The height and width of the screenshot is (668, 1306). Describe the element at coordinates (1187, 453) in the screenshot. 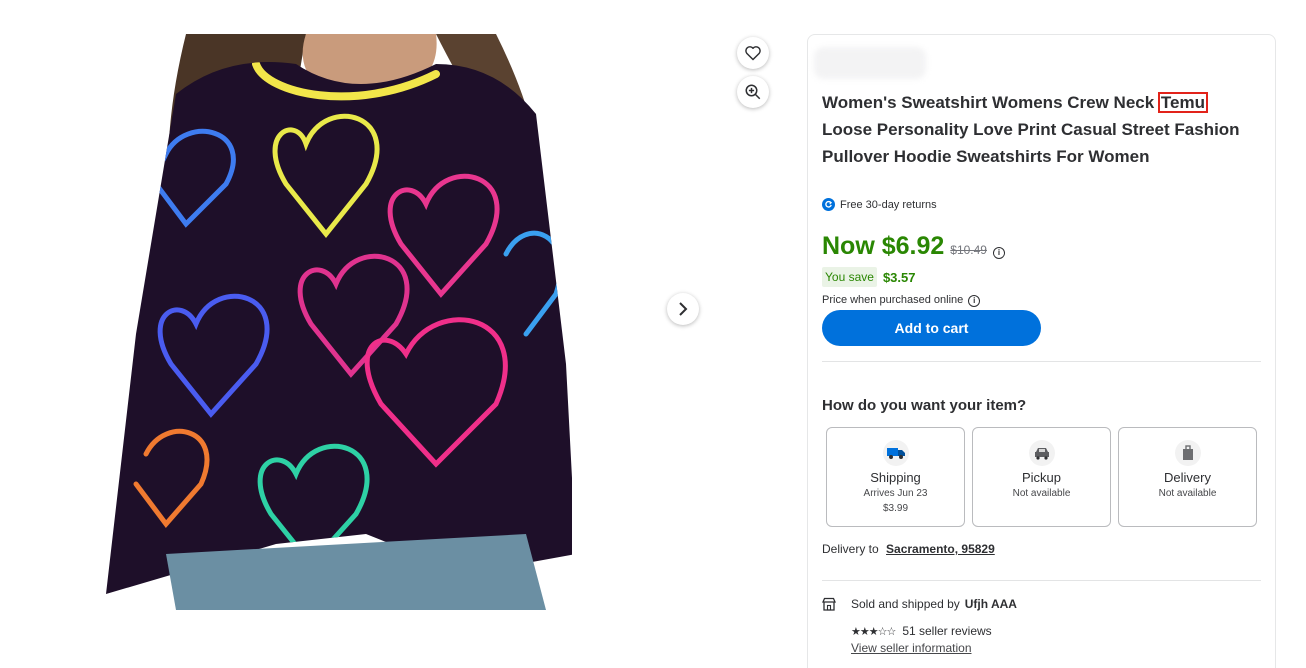

I see `delivery-bag-icon` at that location.